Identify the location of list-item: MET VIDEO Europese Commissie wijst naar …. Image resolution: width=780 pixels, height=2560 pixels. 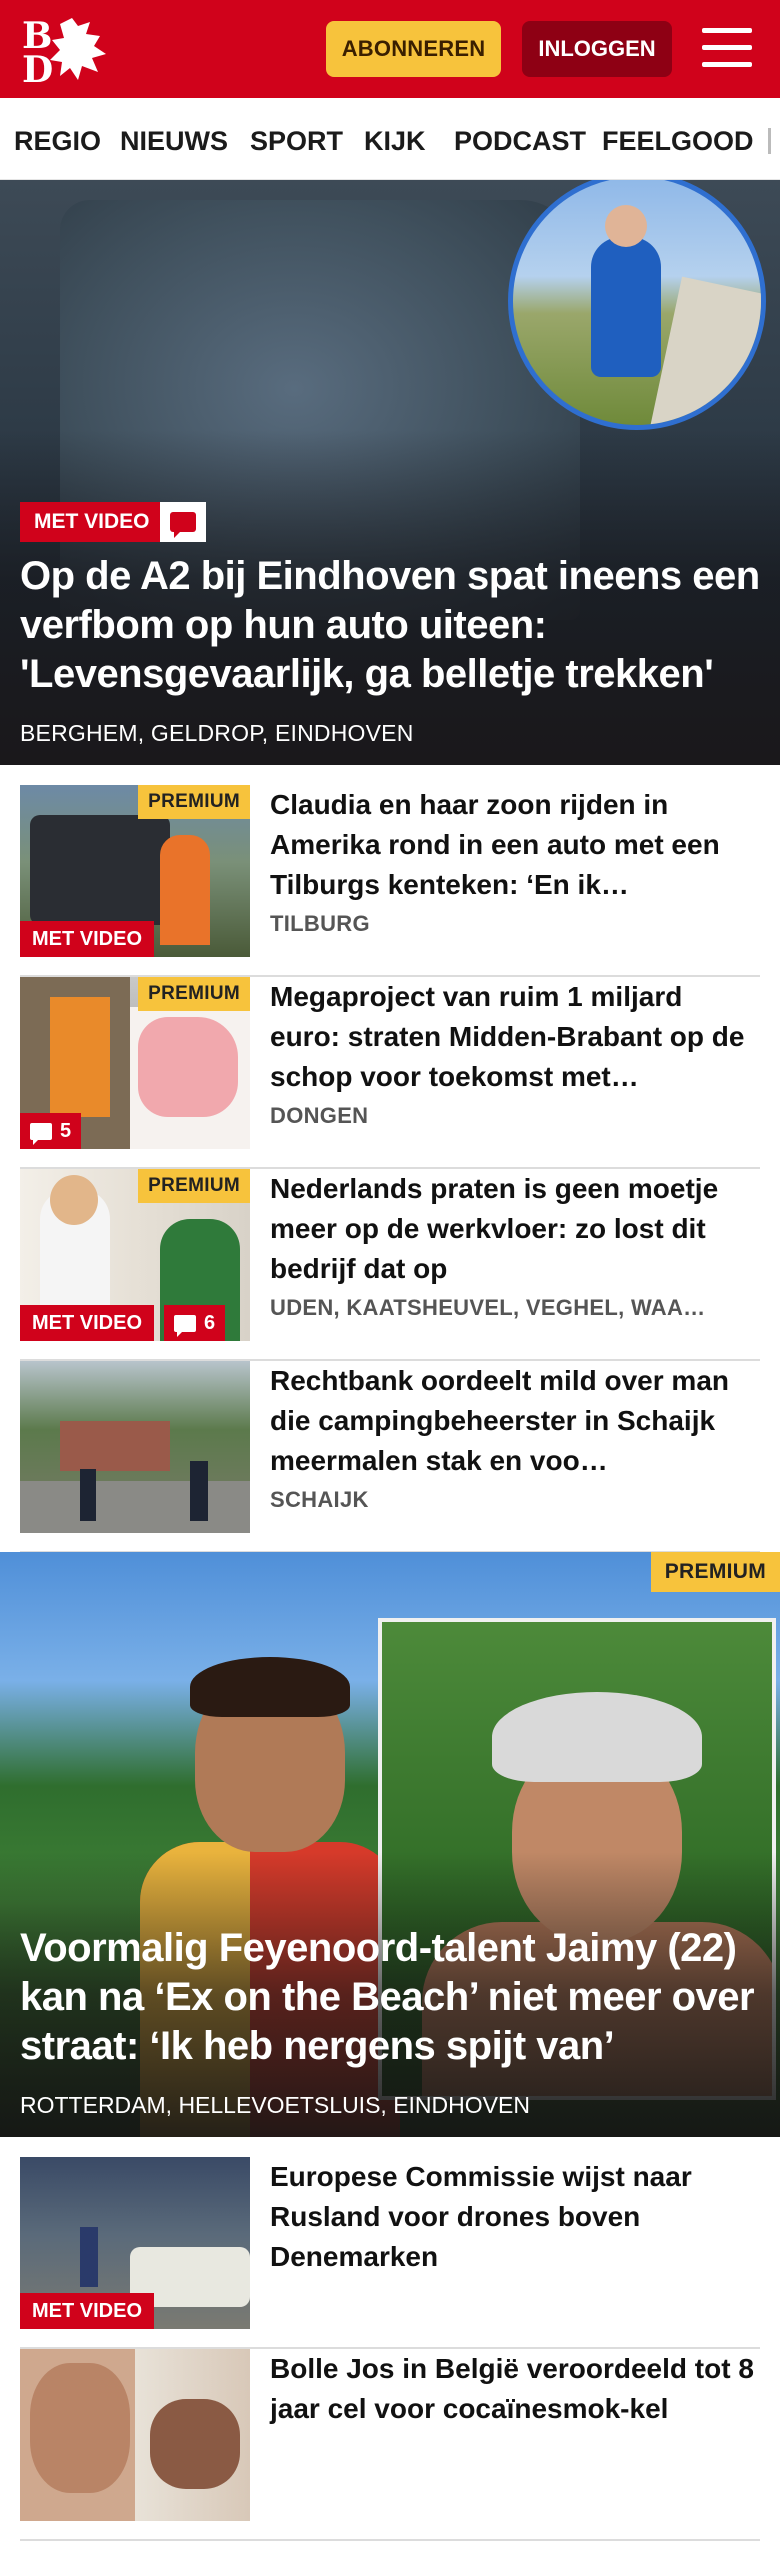
(390, 2253).